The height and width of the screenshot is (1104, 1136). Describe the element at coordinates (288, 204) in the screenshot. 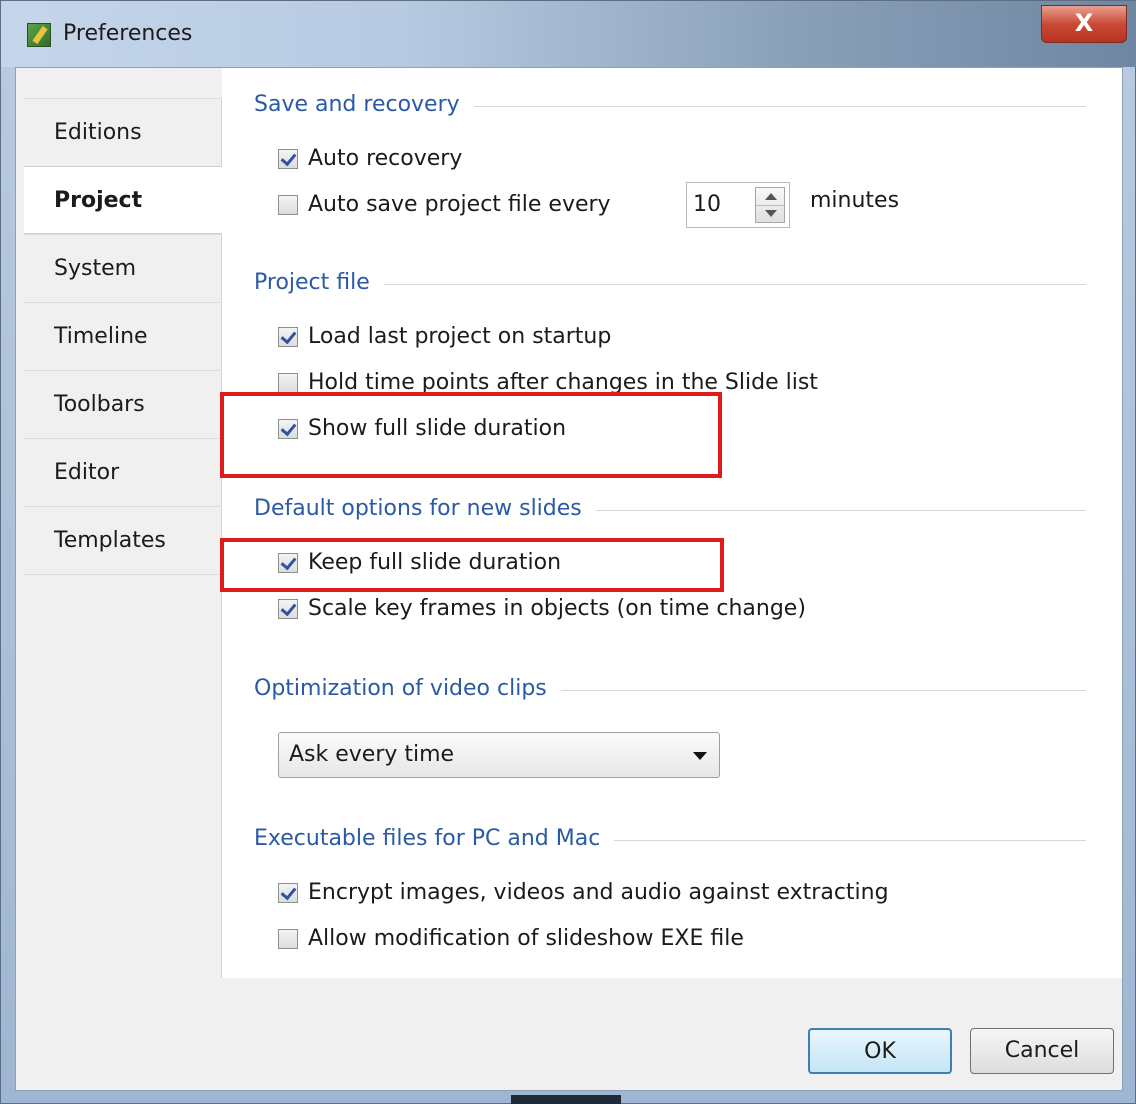

I see `auto-save-check-icon` at that location.